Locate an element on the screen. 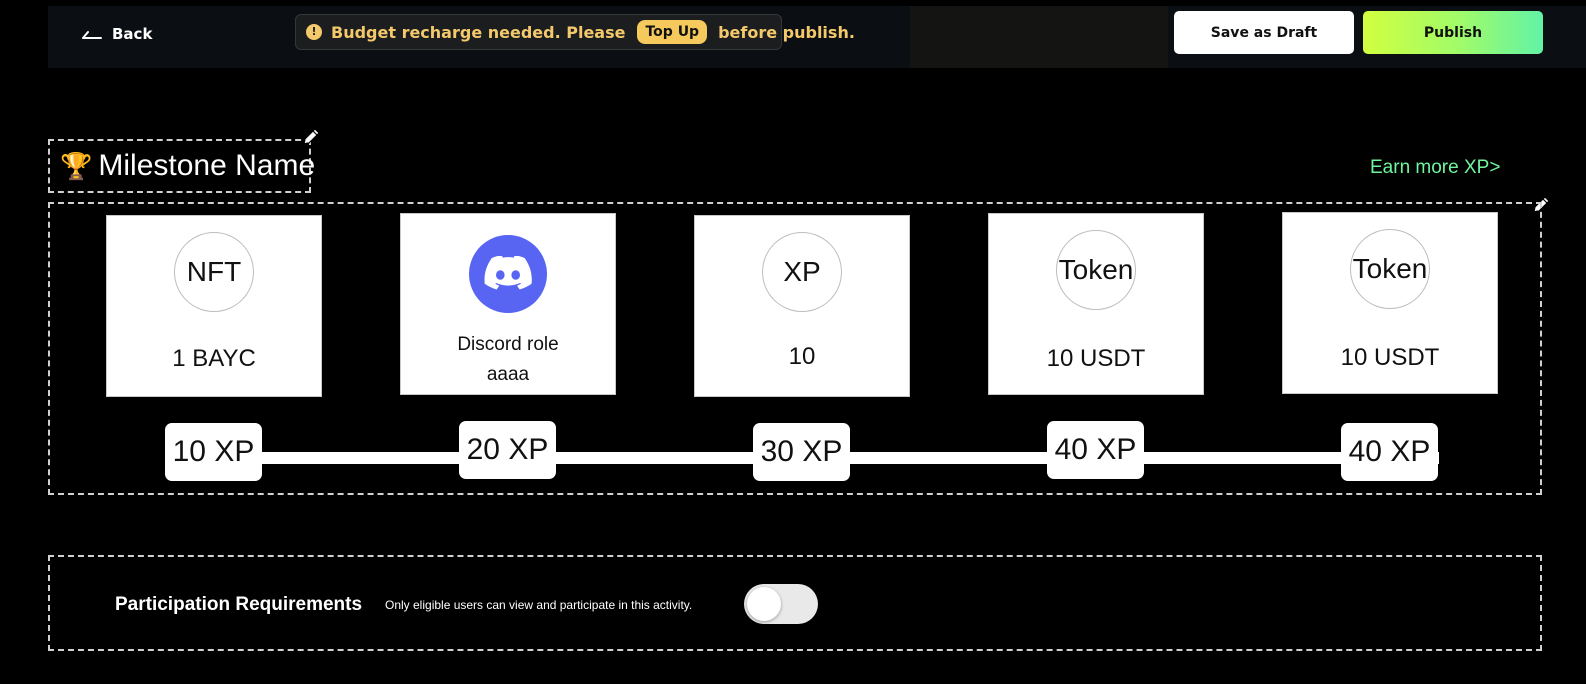 Image resolution: width=1586 pixels, height=684 pixels. reward-card-discord: Discord role aaaa is located at coordinates (508, 304).